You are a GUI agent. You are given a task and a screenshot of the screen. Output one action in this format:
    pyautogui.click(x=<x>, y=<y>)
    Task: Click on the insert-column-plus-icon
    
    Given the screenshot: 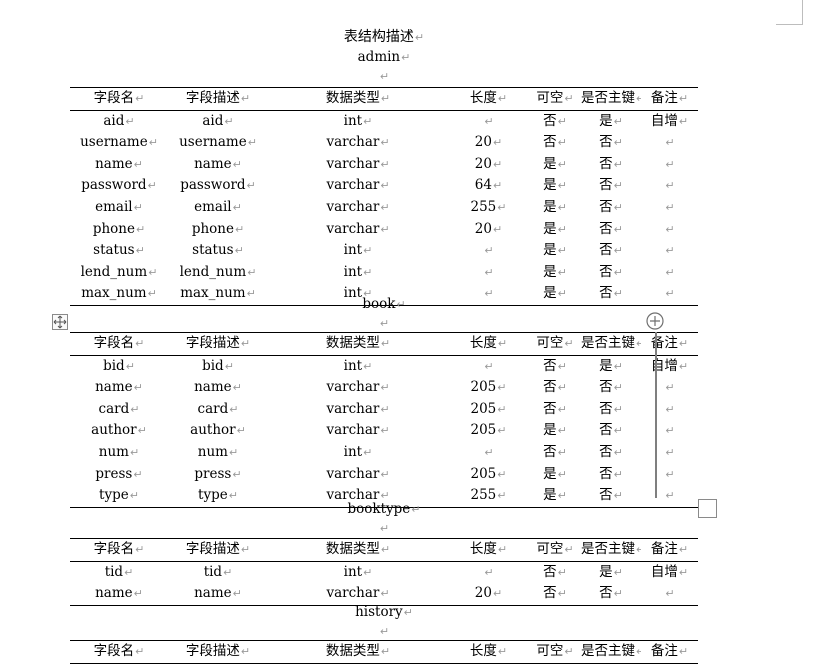 What is the action you would take?
    pyautogui.click(x=655, y=321)
    